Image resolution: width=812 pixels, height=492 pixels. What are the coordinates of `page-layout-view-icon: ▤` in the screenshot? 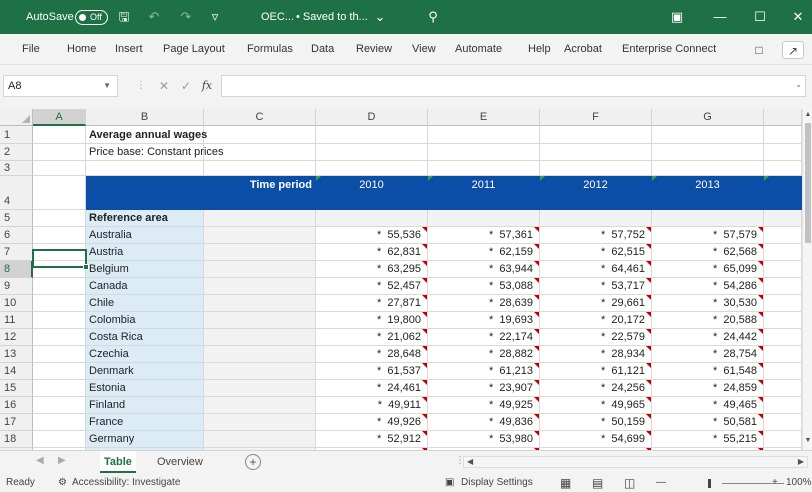 It's located at (597, 483).